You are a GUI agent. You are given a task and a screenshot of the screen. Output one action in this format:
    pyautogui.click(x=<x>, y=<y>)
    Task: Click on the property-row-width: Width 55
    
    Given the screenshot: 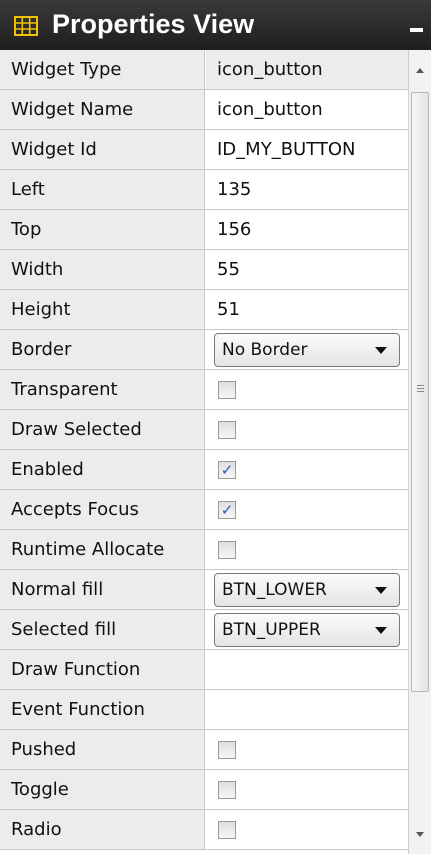 What is the action you would take?
    pyautogui.click(x=204, y=270)
    